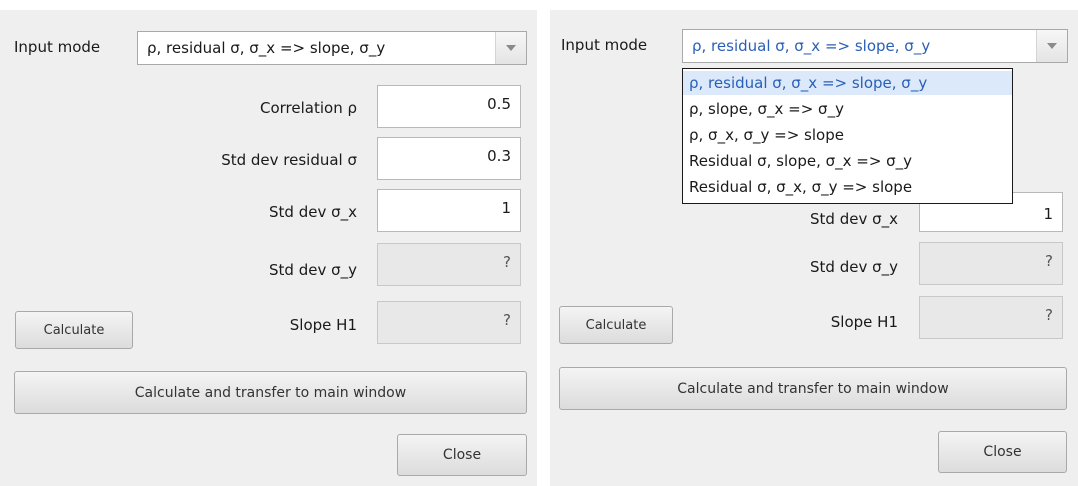 Image resolution: width=1078 pixels, height=486 pixels. What do you see at coordinates (308, 108) in the screenshot?
I see `correlation-label: Correlation ρ` at bounding box center [308, 108].